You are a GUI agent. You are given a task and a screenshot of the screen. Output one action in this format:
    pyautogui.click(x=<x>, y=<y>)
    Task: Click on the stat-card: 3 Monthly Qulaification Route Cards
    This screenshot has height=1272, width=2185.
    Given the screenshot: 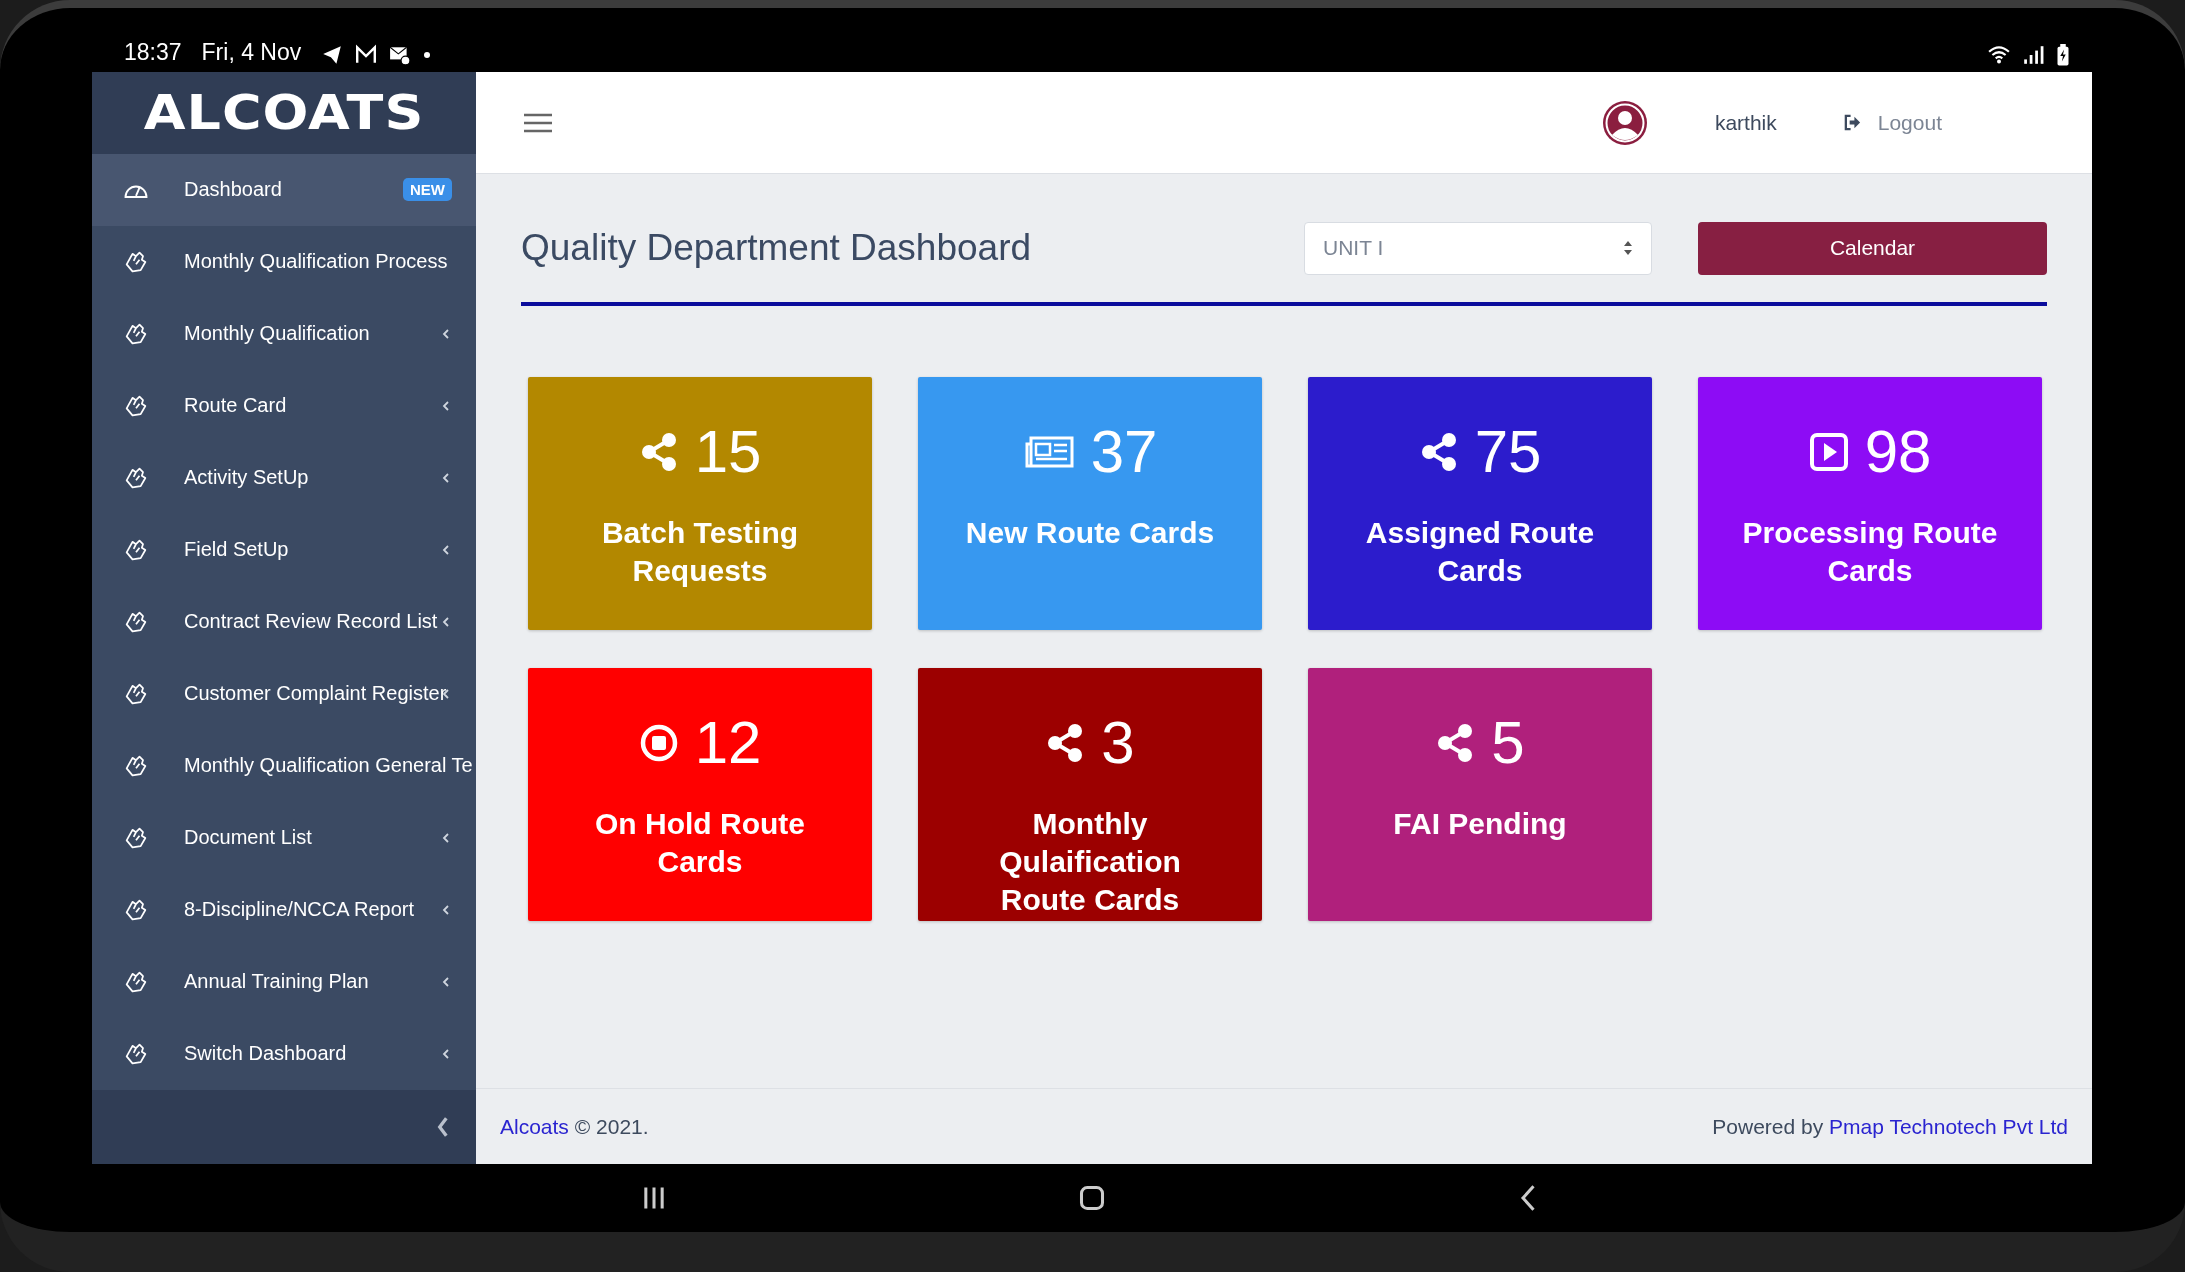 What is the action you would take?
    pyautogui.click(x=1090, y=794)
    